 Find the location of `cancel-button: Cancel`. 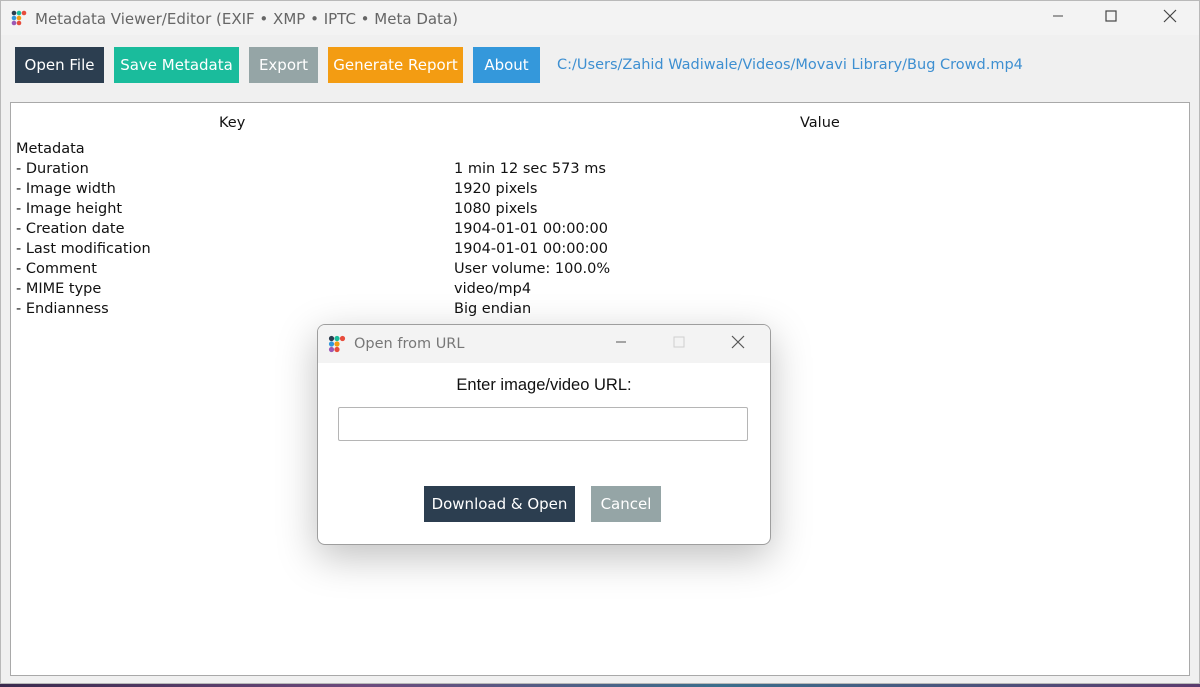

cancel-button: Cancel is located at coordinates (626, 504).